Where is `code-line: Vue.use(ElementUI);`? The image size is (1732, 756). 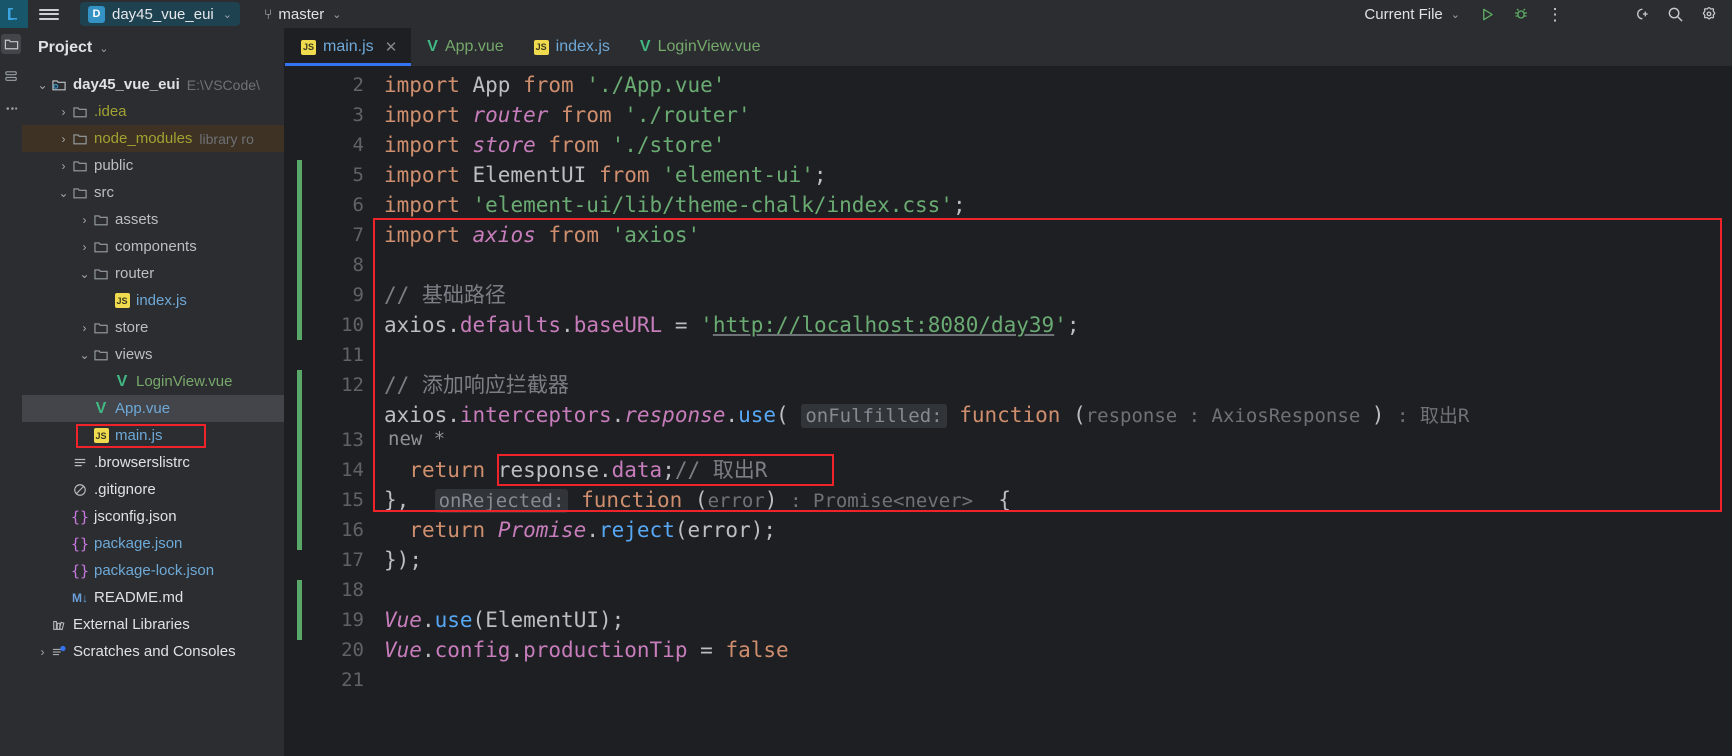 code-line: Vue.use(ElementUI); is located at coordinates (1056, 620).